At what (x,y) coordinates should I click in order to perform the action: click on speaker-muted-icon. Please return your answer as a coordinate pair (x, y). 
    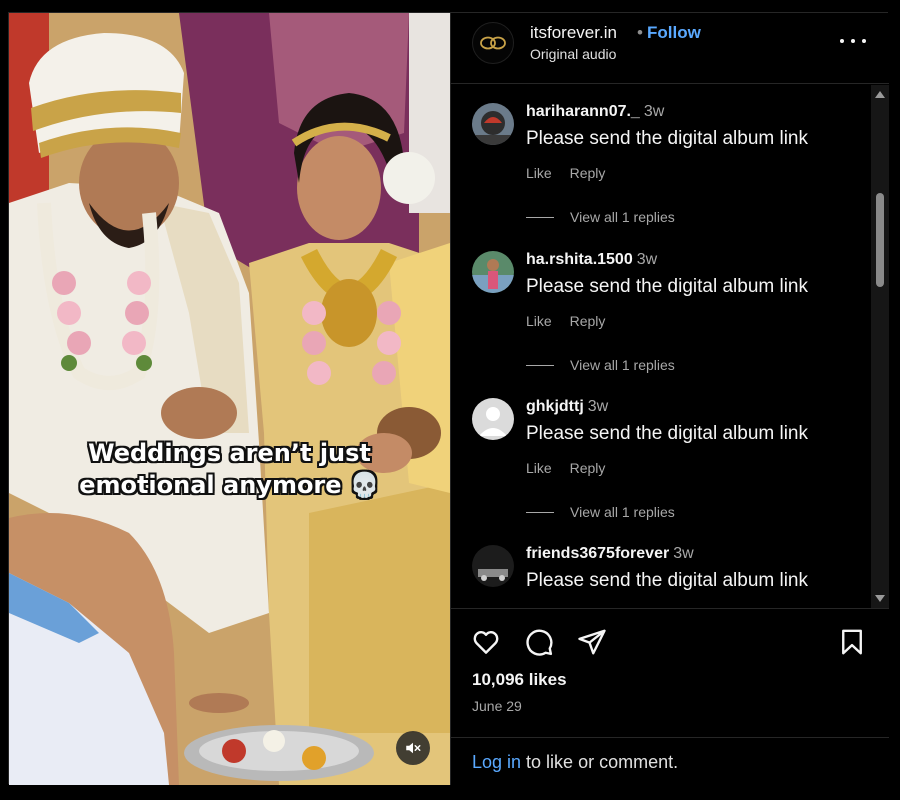
    Looking at the image, I should click on (413, 748).